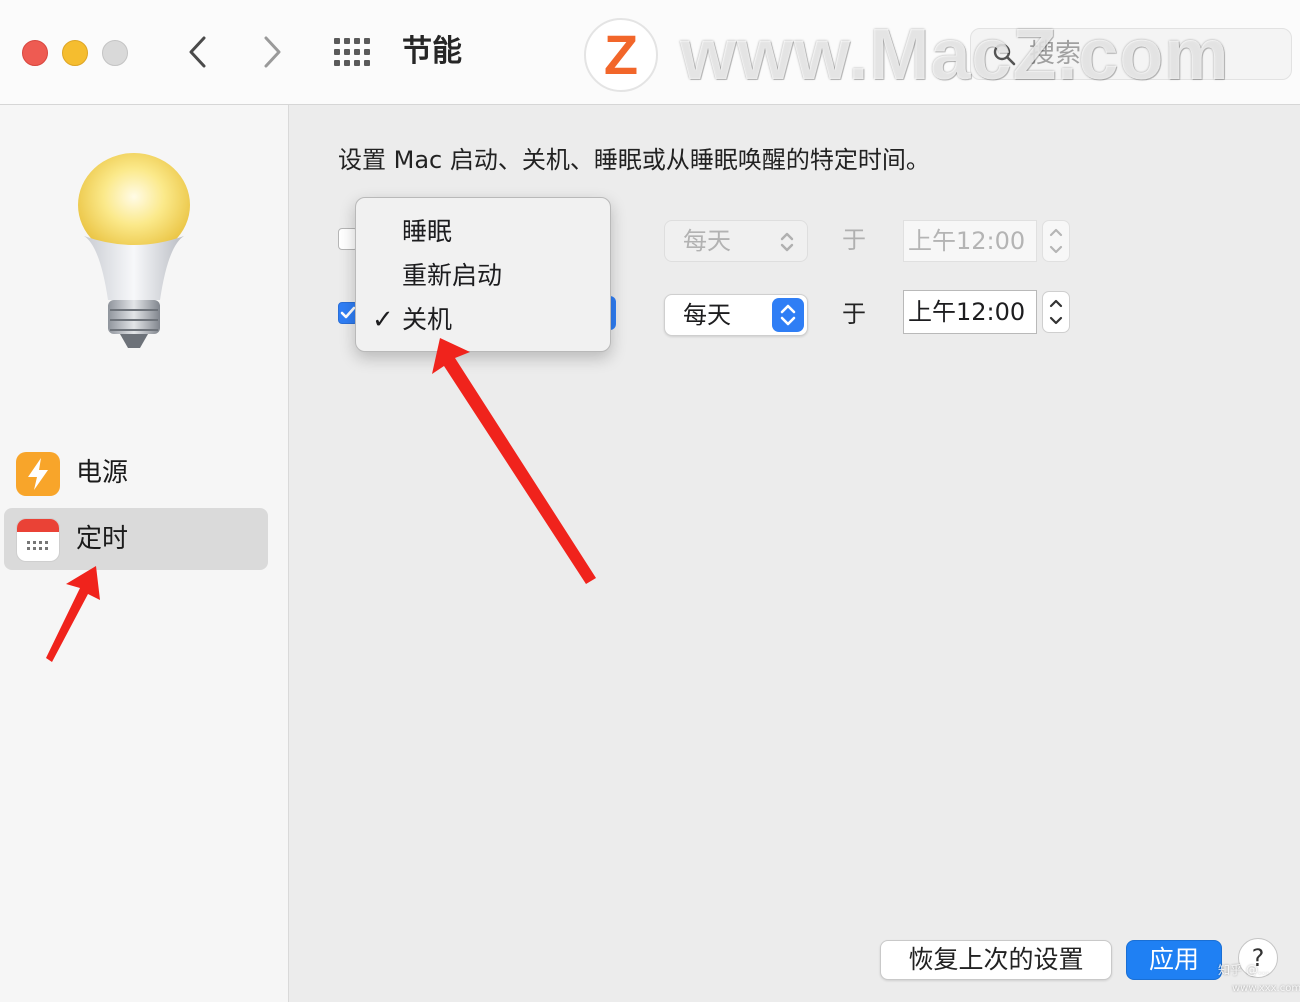  Describe the element at coordinates (75, 53) in the screenshot. I see `minimize-window-button` at that location.